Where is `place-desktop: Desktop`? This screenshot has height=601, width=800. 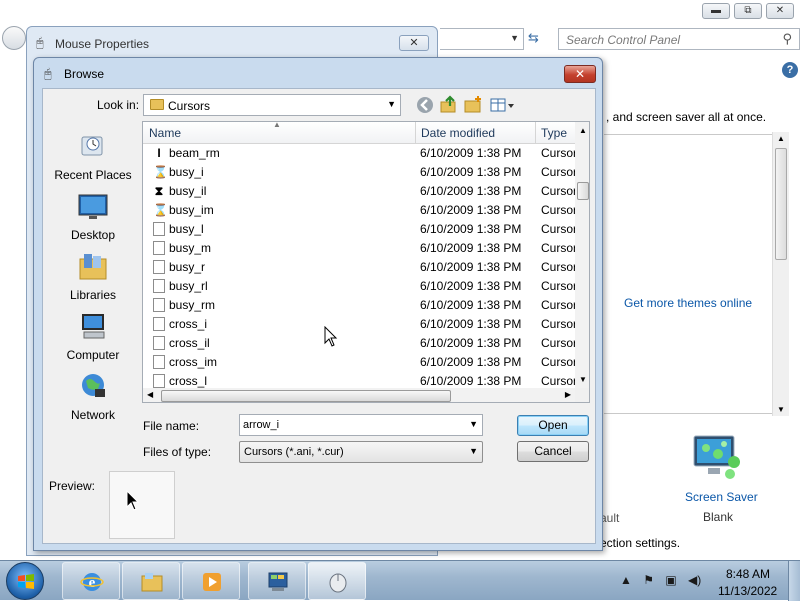 place-desktop: Desktop is located at coordinates (93, 216).